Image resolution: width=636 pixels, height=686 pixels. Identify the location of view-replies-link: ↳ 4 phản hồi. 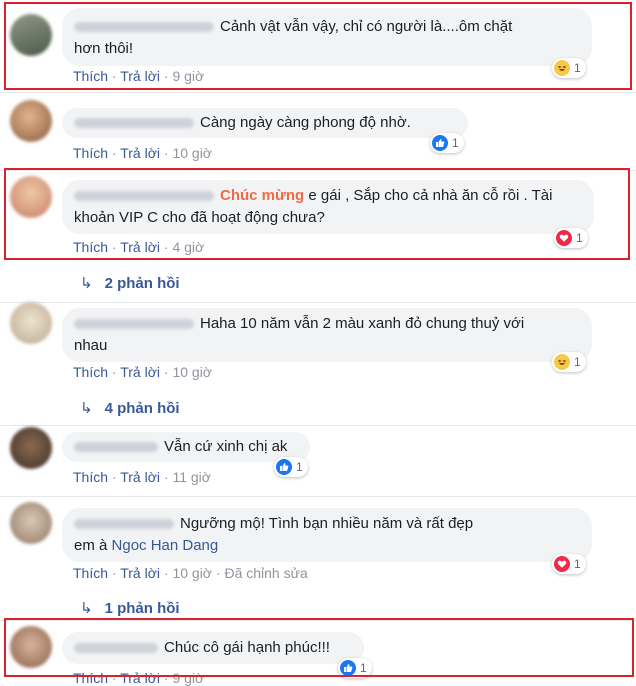
(130, 408).